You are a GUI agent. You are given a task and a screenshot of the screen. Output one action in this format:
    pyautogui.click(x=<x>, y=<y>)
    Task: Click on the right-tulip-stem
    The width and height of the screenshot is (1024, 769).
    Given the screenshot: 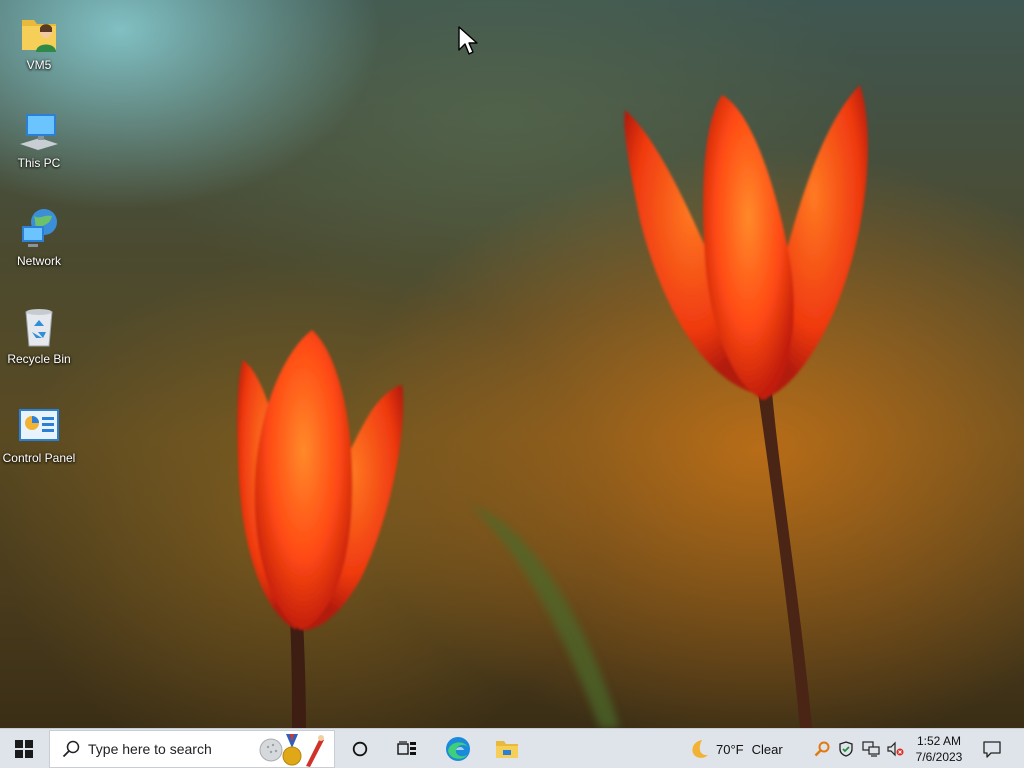 What is the action you would take?
    pyautogui.click(x=785, y=560)
    